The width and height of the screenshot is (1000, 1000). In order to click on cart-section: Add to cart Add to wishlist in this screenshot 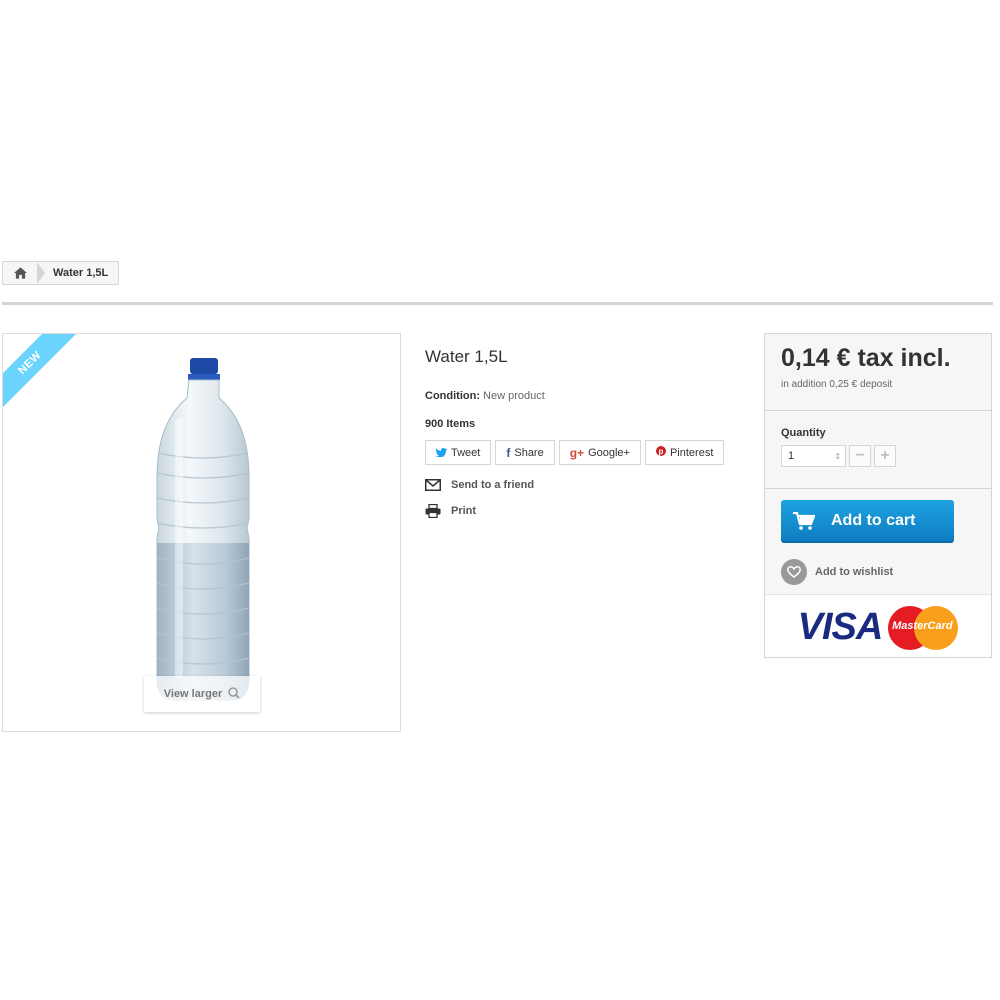, I will do `click(878, 541)`.